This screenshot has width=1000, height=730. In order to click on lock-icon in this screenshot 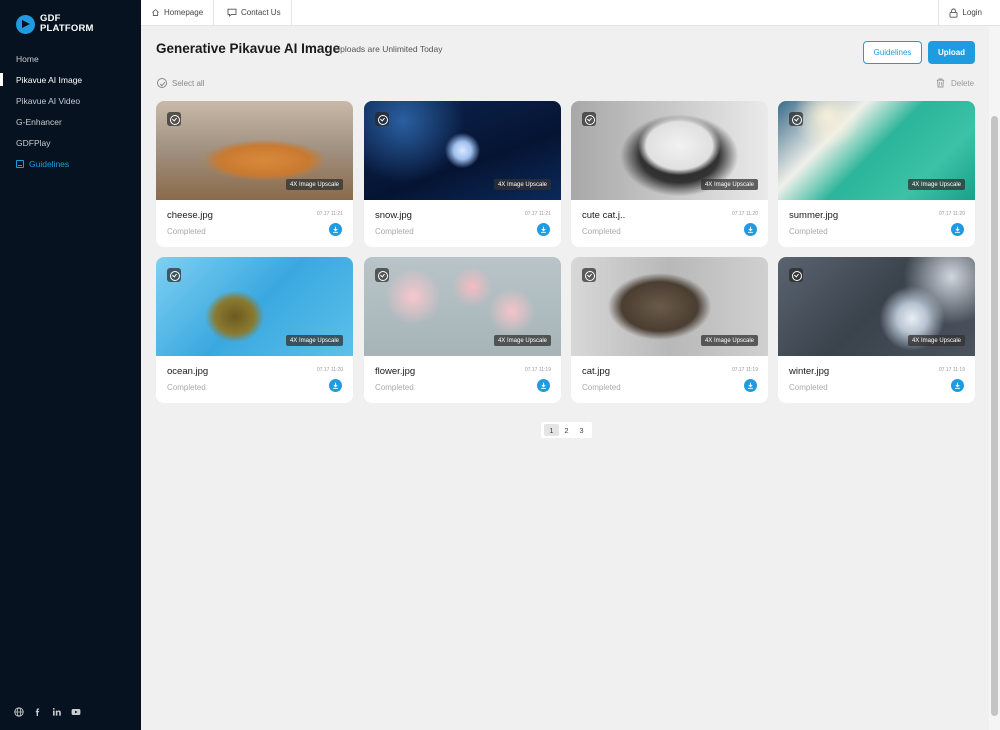, I will do `click(953, 13)`.